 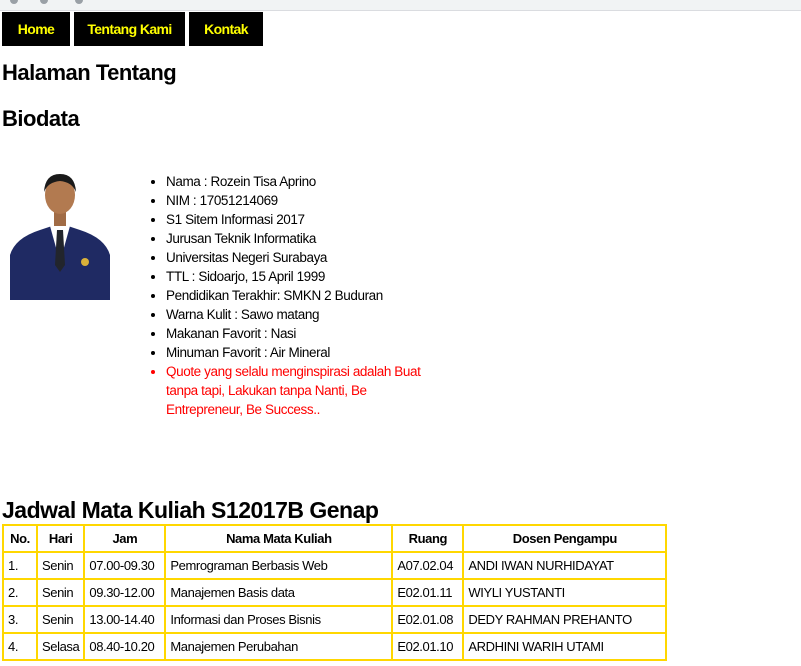 What do you see at coordinates (20, 592) in the screenshot?
I see `cell-no: 2.` at bounding box center [20, 592].